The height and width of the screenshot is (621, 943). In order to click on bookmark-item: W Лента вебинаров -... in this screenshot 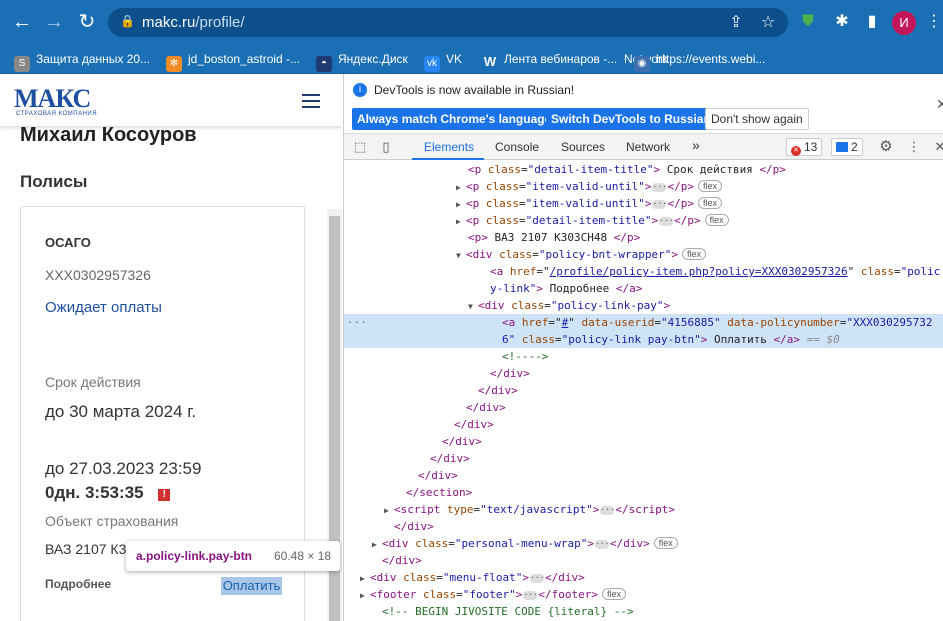, I will do `click(549, 59)`.